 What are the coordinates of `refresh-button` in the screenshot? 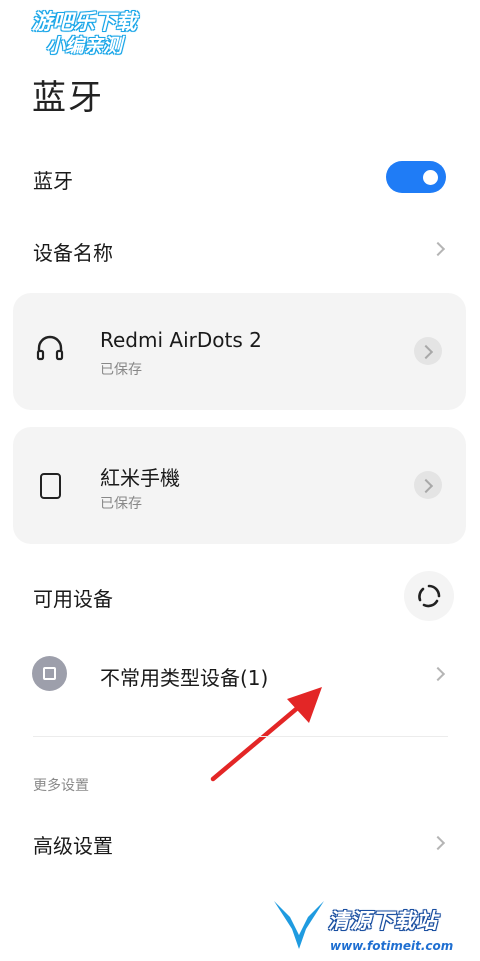 It's located at (429, 596).